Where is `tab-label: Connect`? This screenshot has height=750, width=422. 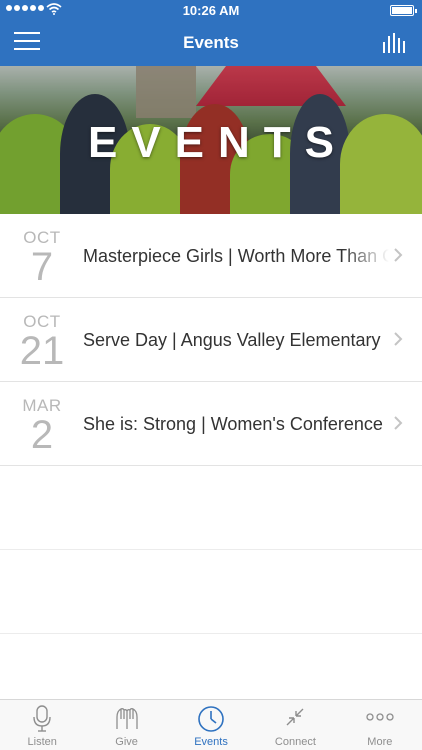 tab-label: Connect is located at coordinates (295, 742).